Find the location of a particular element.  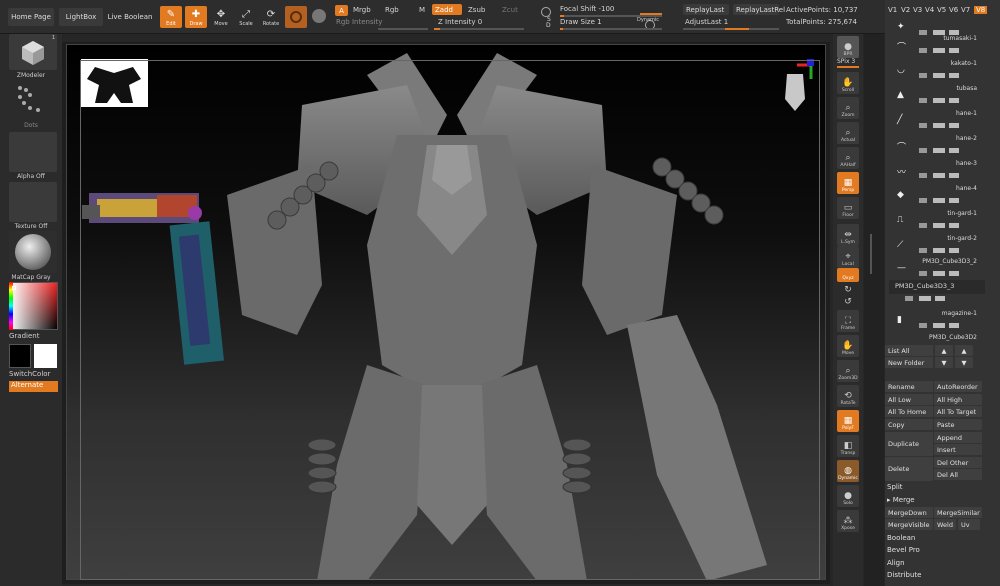

draw-size-track is located at coordinates (611, 29).